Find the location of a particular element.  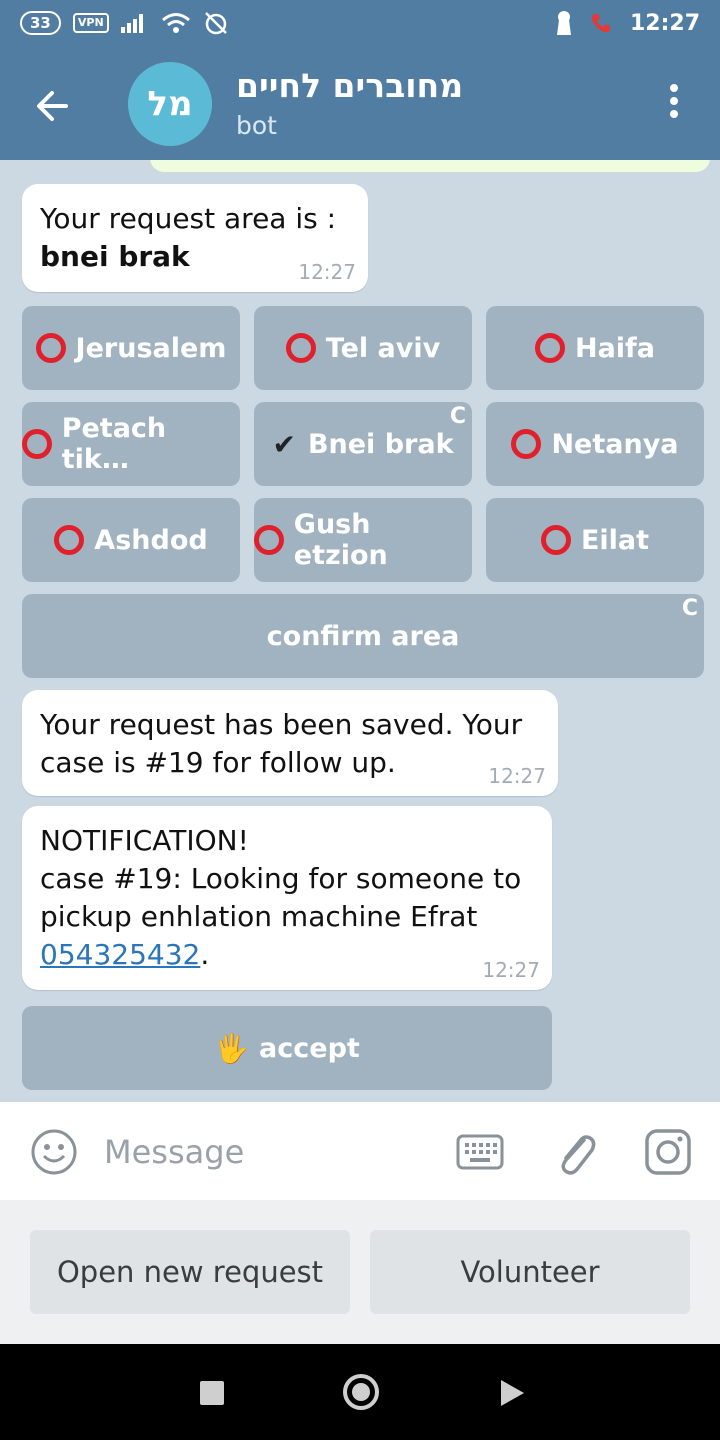

keyhole-icon is located at coordinates (563, 23).